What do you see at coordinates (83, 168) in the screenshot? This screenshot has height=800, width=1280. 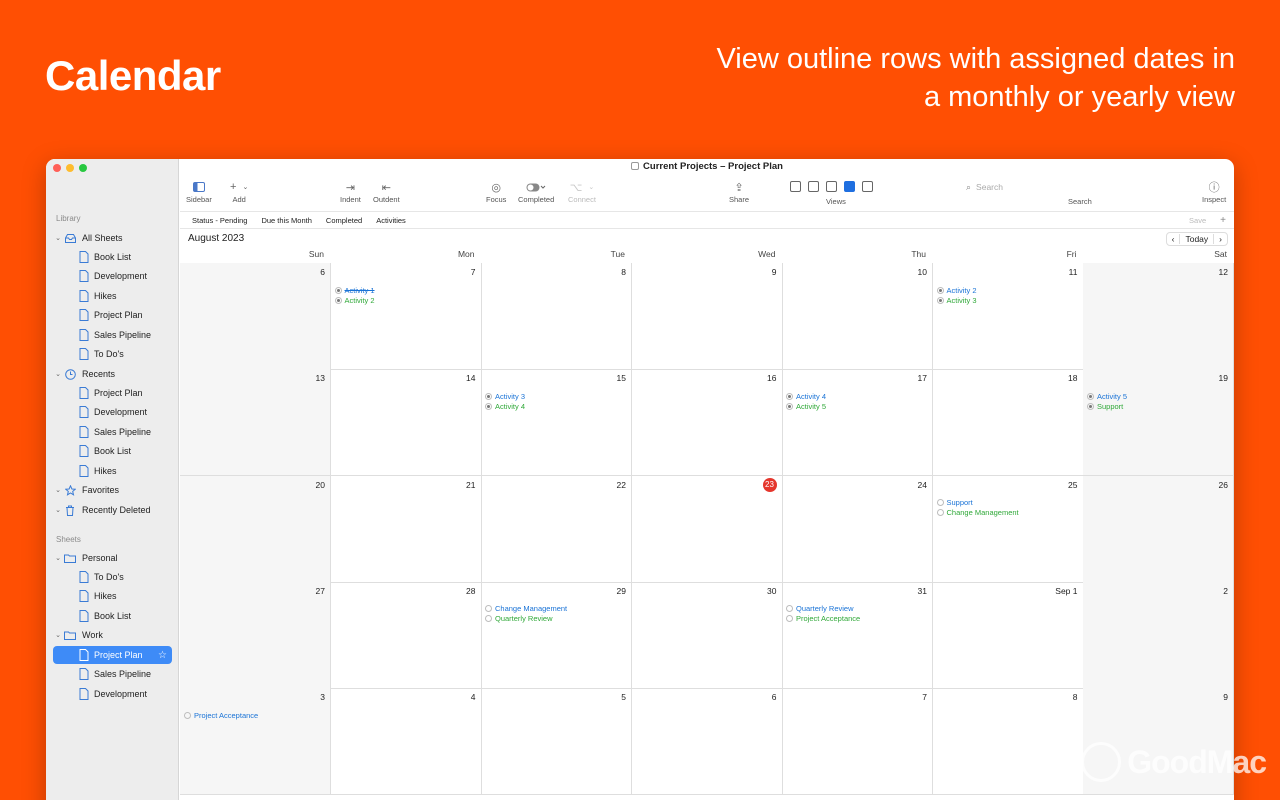 I see `zoom-window-button` at bounding box center [83, 168].